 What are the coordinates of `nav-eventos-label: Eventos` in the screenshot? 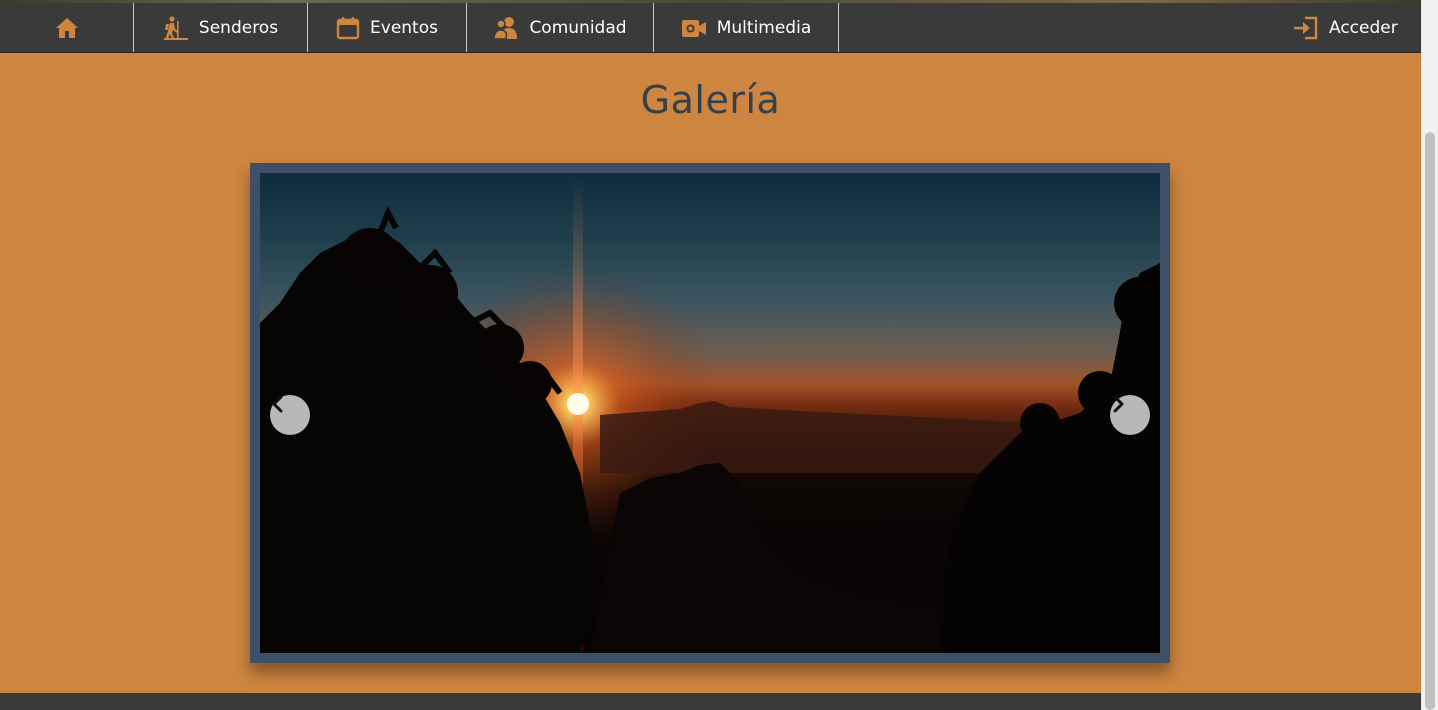 It's located at (404, 27).